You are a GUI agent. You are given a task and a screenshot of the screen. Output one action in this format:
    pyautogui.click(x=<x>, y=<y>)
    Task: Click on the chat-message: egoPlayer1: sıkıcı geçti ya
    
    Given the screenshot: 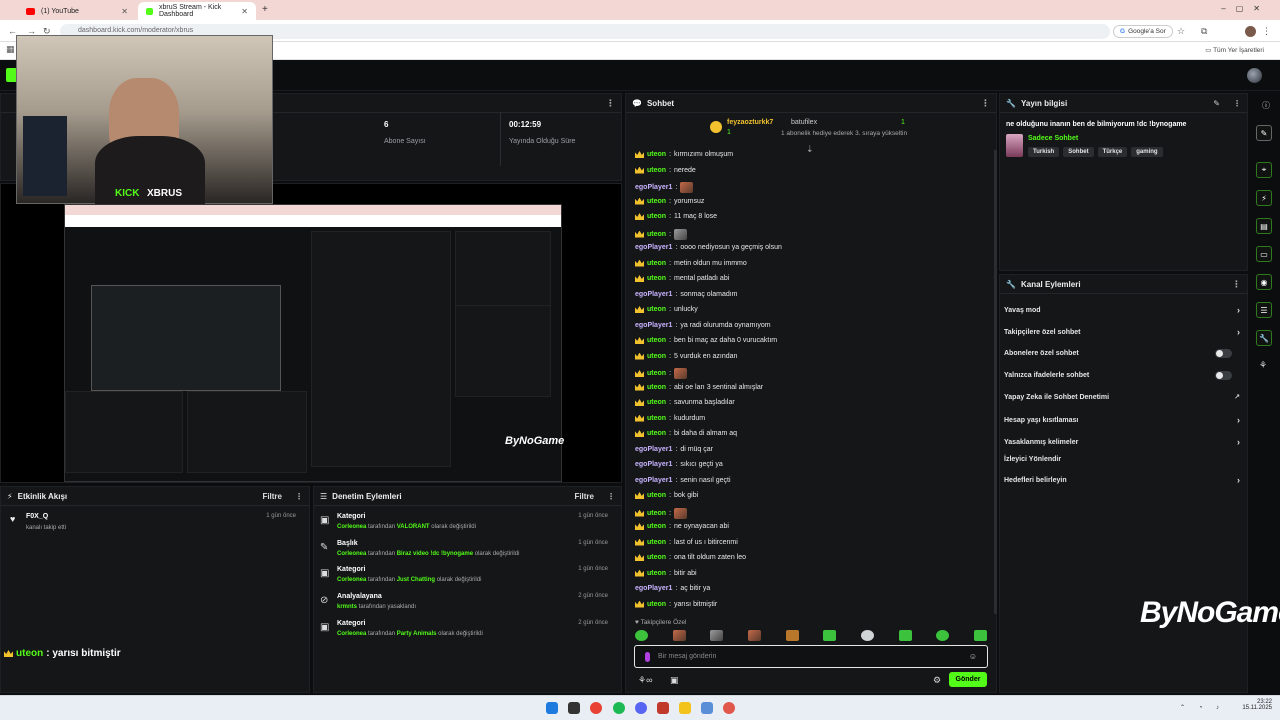 What is the action you would take?
    pyautogui.click(x=679, y=464)
    